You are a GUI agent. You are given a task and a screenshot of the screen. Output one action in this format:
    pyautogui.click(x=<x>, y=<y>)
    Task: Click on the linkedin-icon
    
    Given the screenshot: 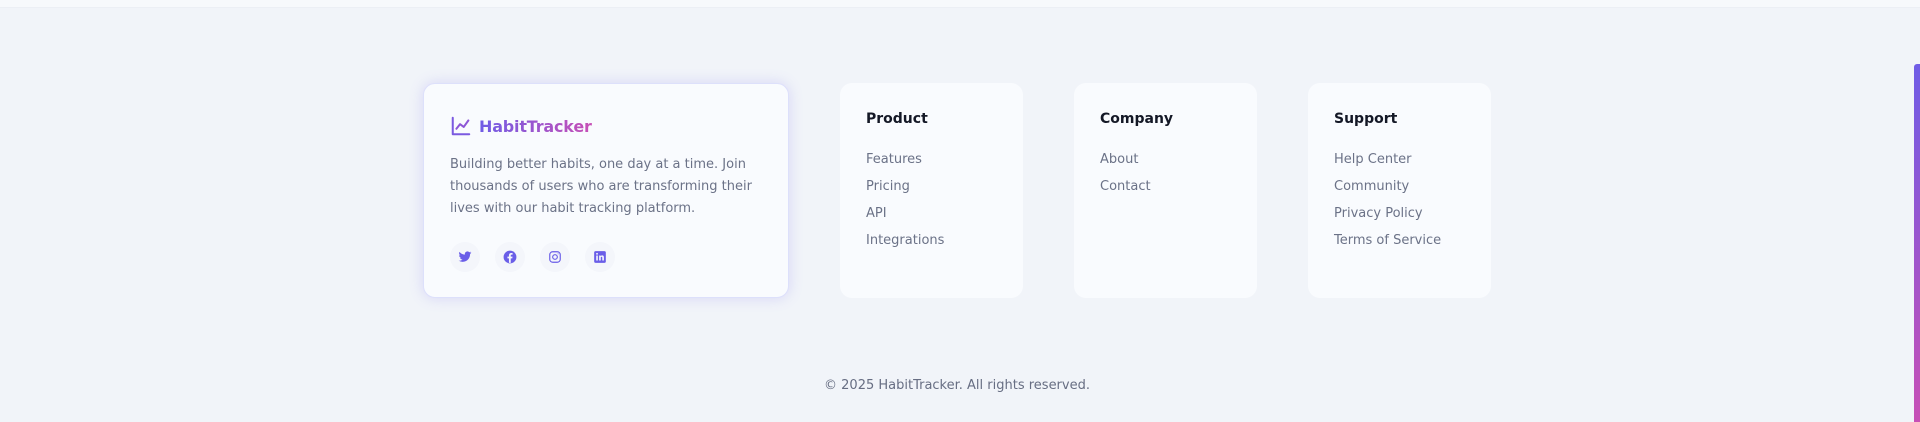 What is the action you would take?
    pyautogui.click(x=600, y=257)
    